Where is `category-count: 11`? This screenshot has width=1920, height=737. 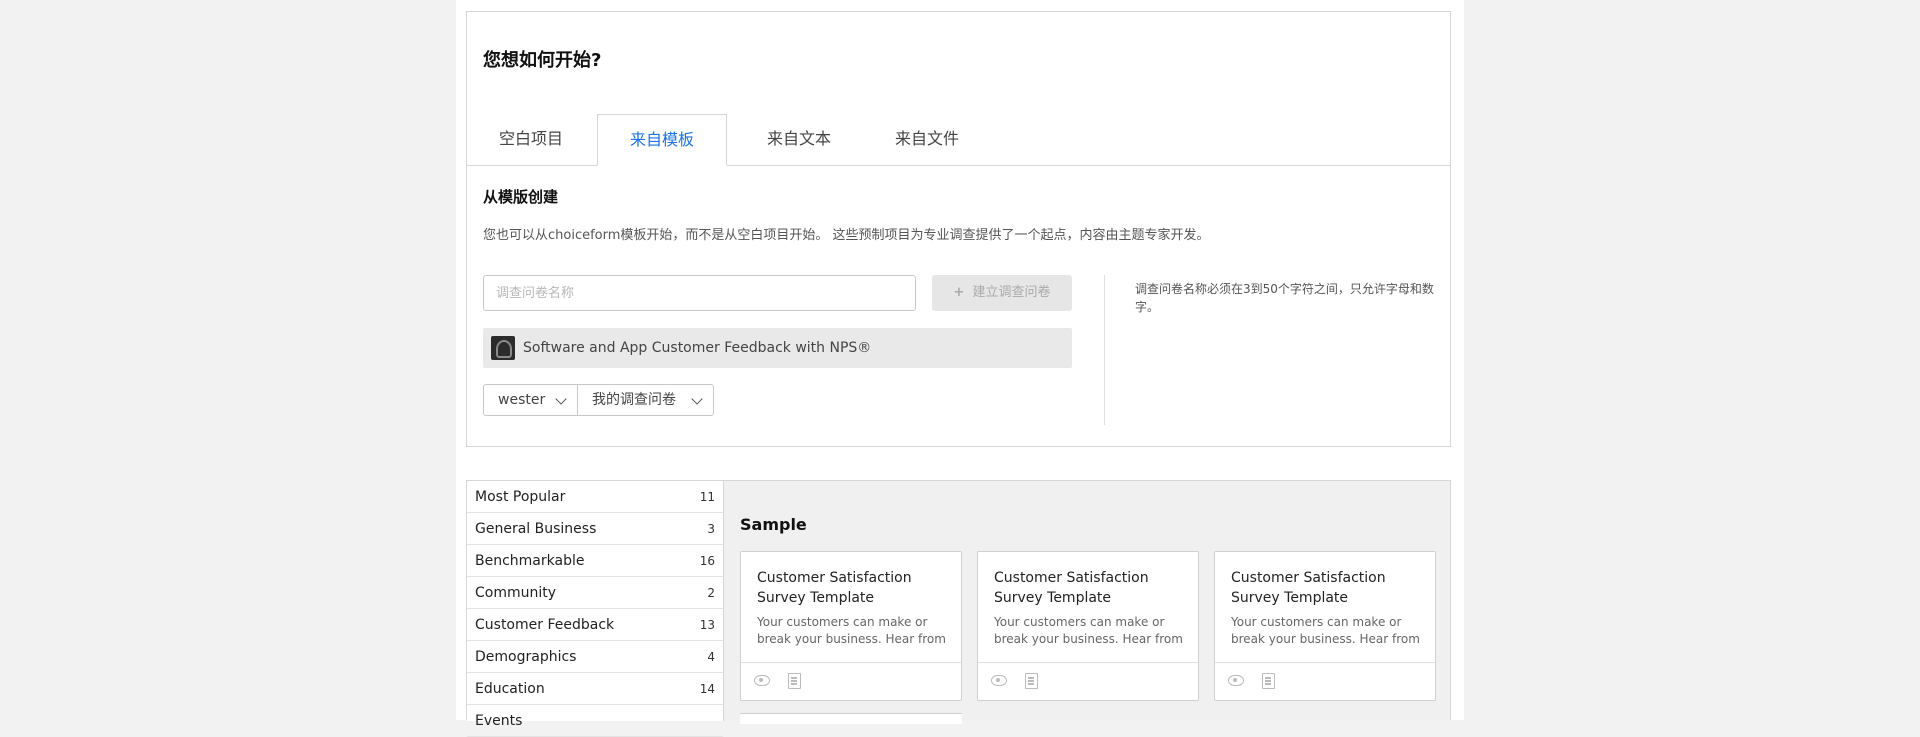
category-count: 11 is located at coordinates (707, 497).